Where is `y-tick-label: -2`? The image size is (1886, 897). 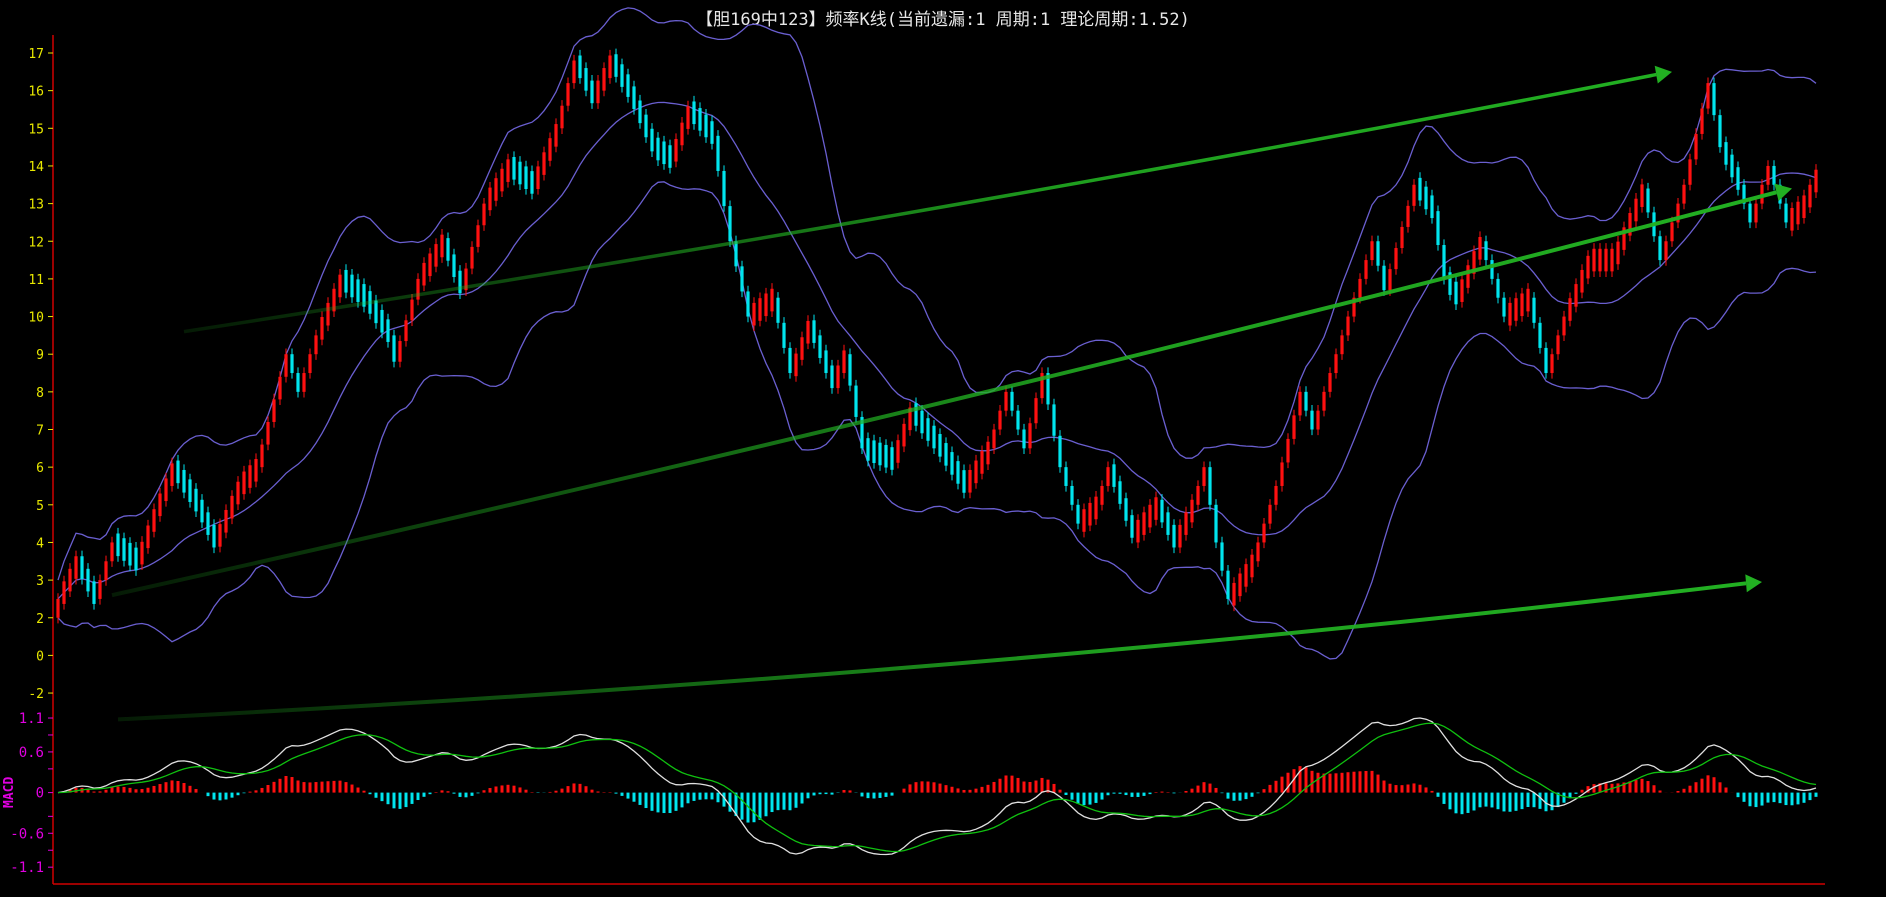
y-tick-label: -2 is located at coordinates (36, 694).